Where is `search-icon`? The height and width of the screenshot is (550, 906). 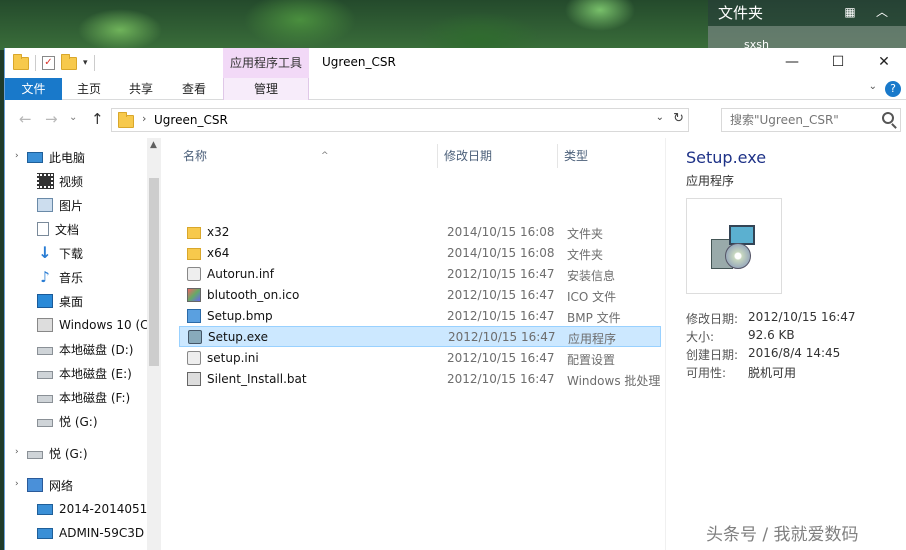 search-icon is located at coordinates (888, 118).